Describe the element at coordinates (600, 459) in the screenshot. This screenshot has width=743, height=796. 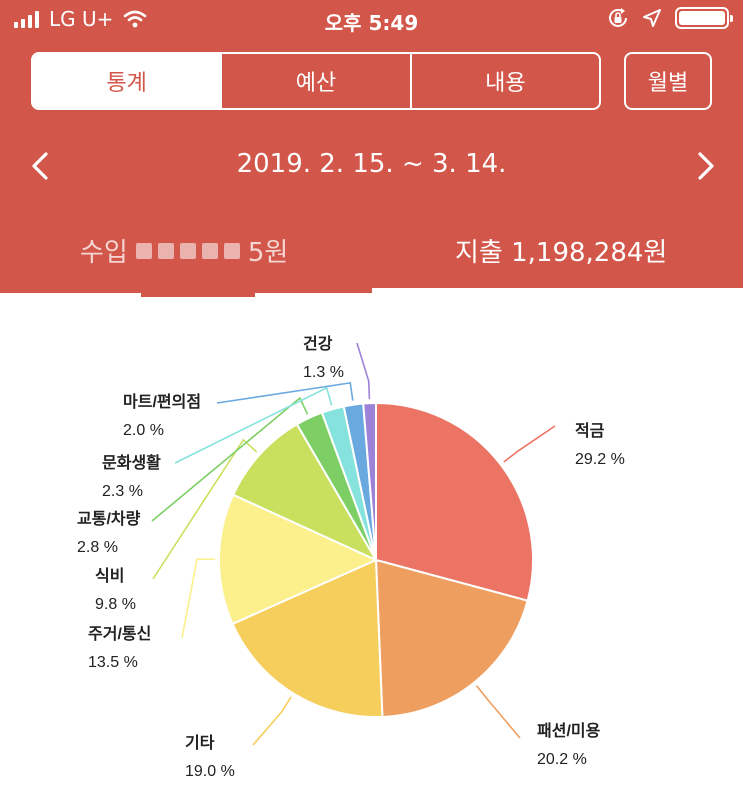
I see `slice-percent: 29.2 %` at that location.